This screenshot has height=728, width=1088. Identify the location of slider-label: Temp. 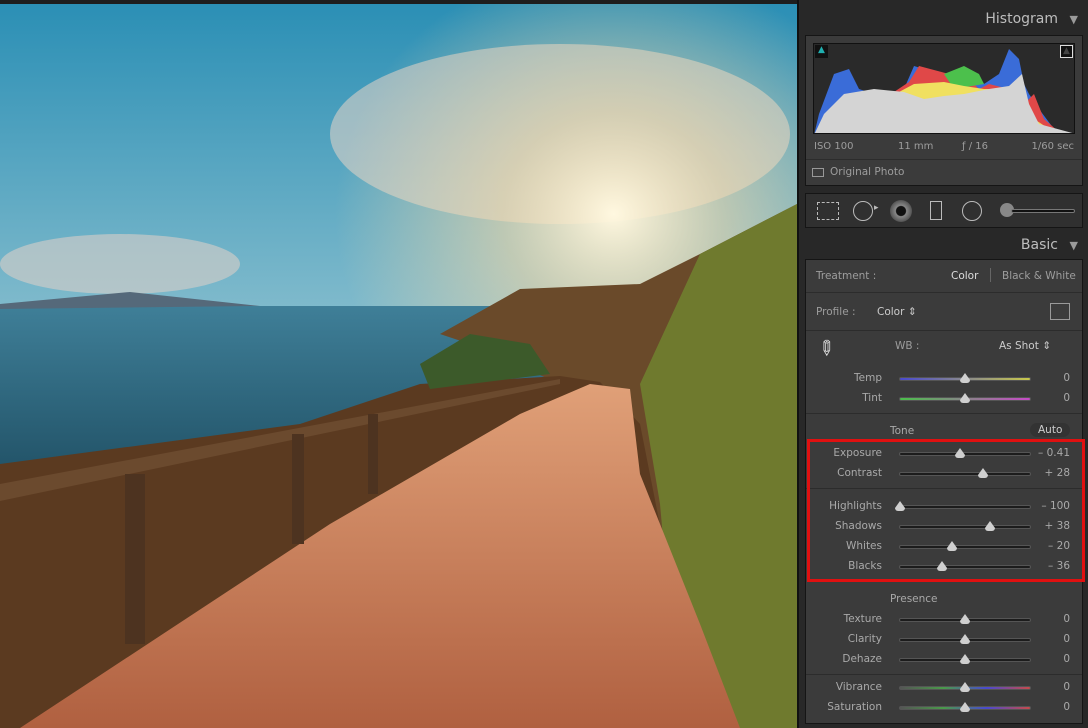
(868, 378).